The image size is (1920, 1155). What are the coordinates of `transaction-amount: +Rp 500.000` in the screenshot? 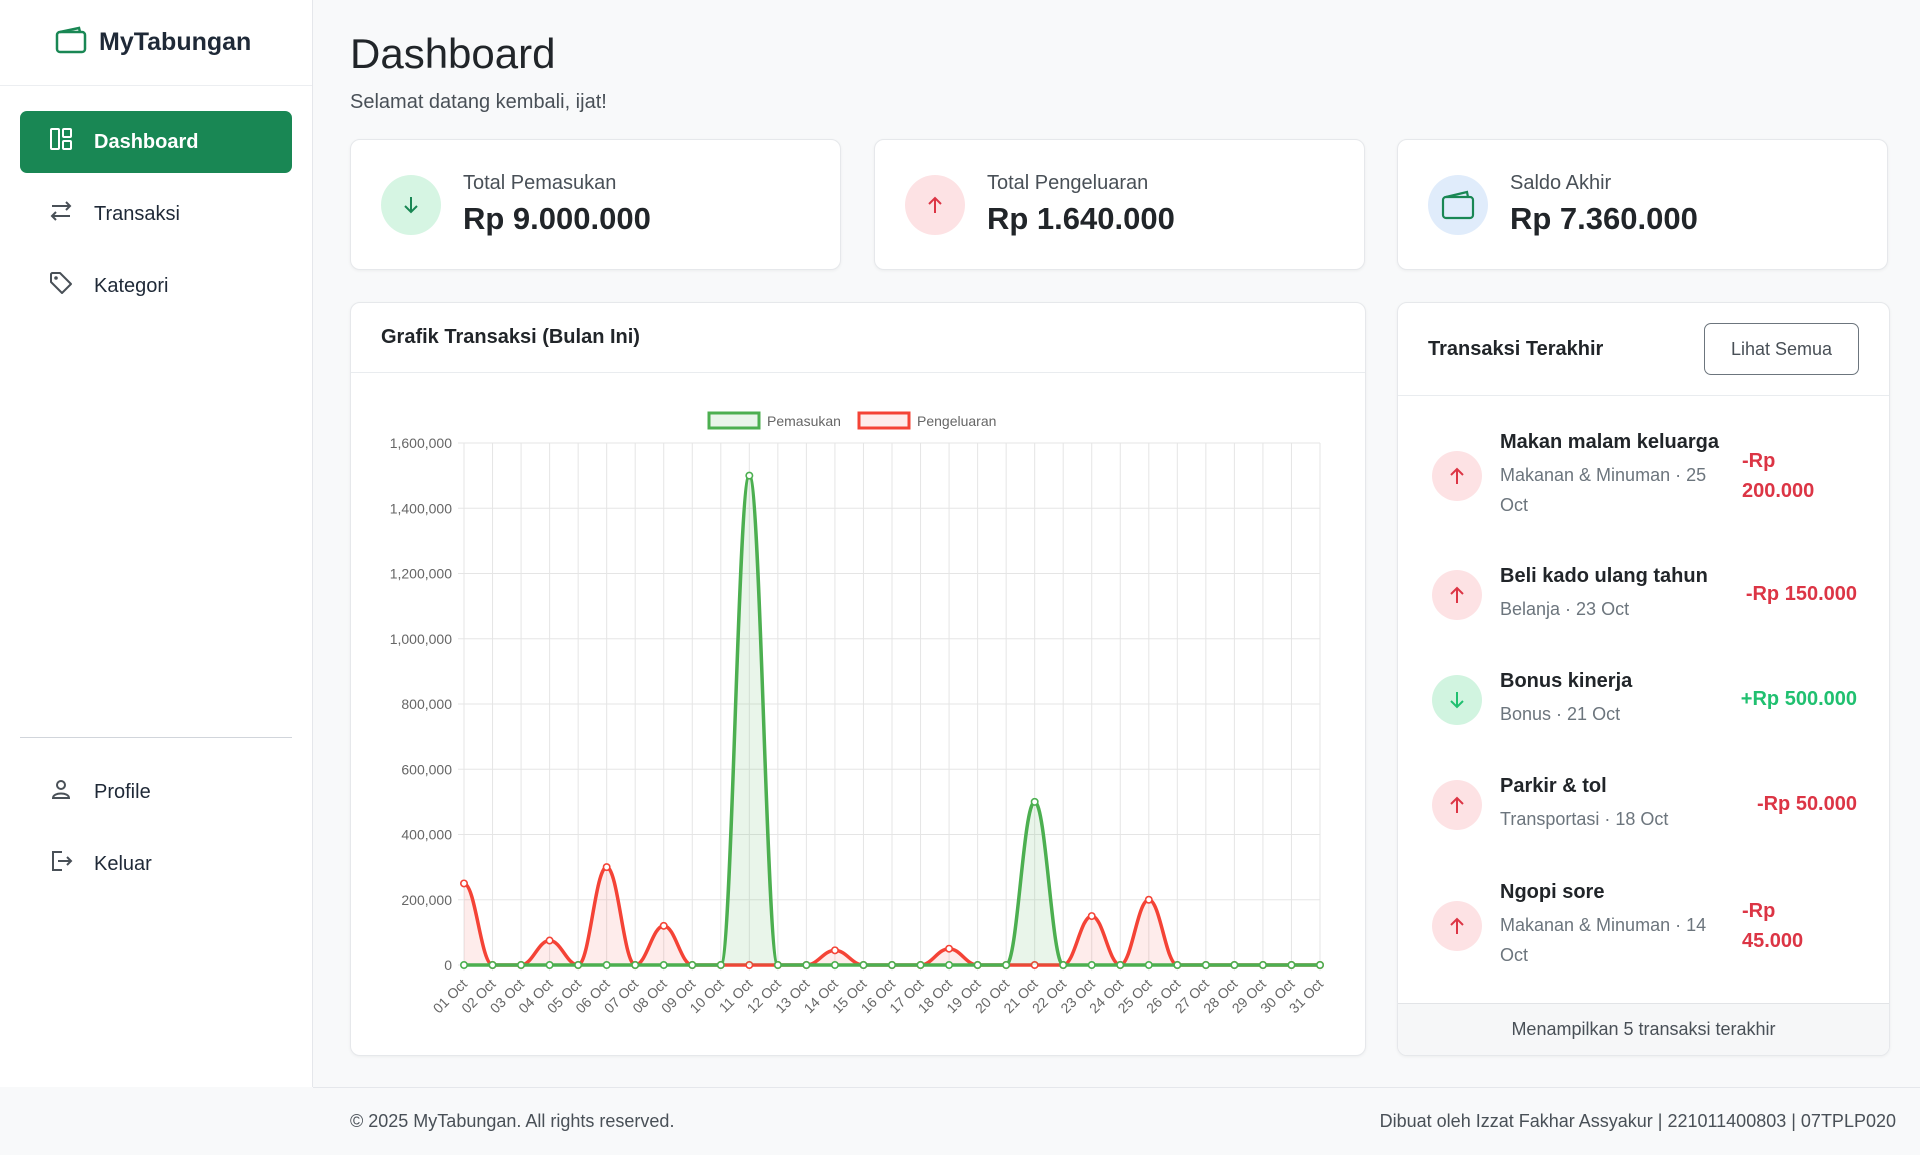 It's located at (1798, 699).